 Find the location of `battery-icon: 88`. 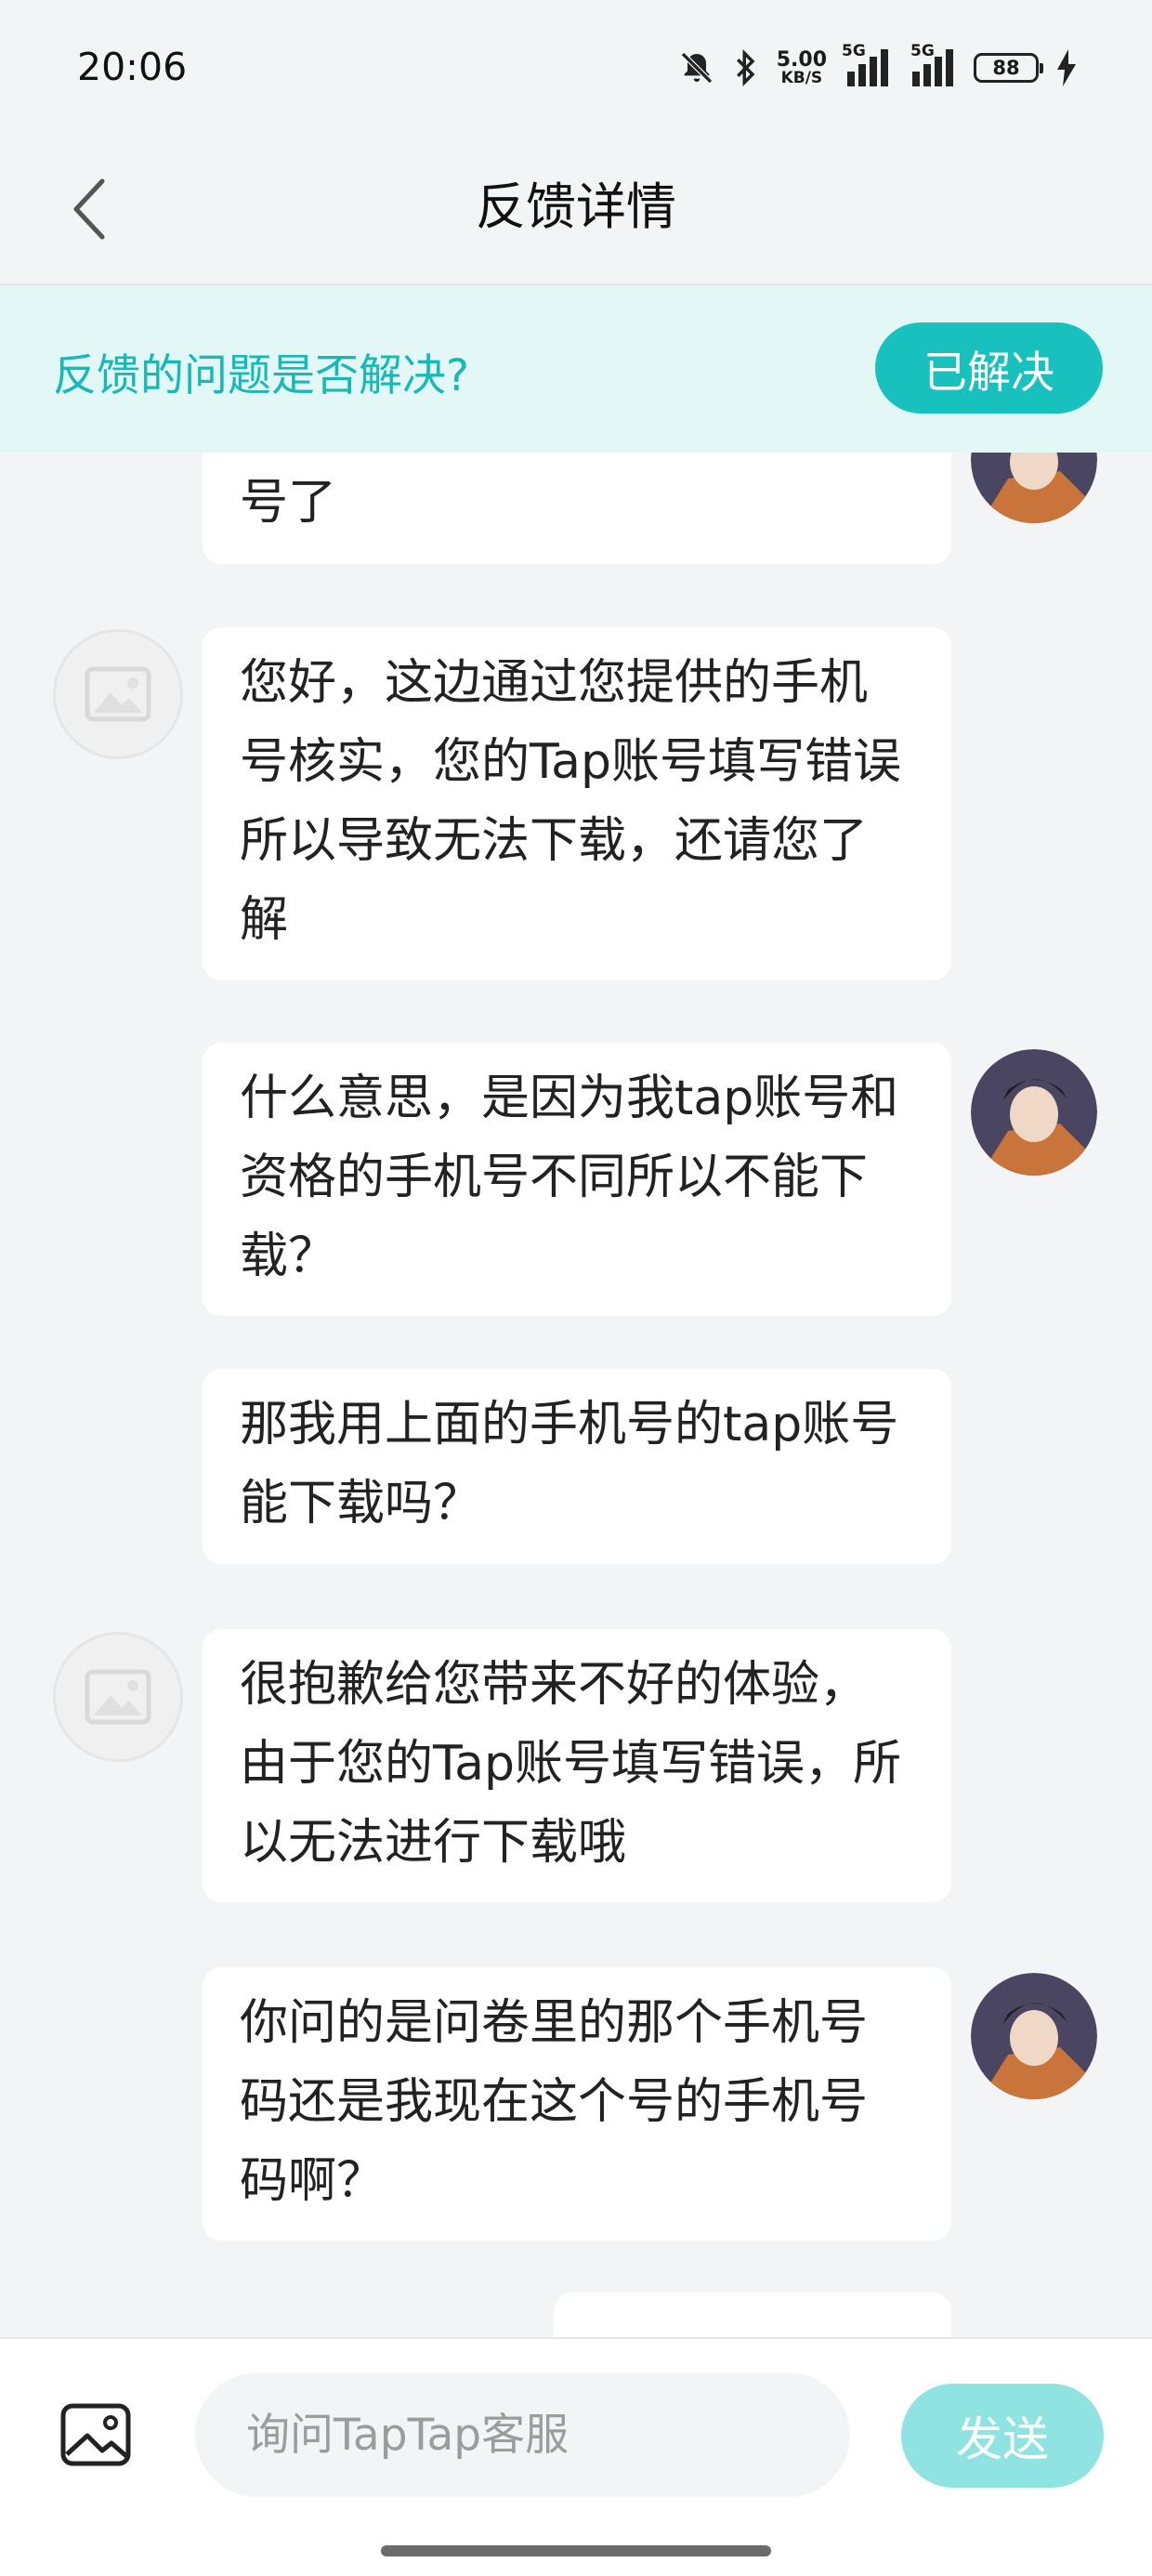

battery-icon: 88 is located at coordinates (1008, 68).